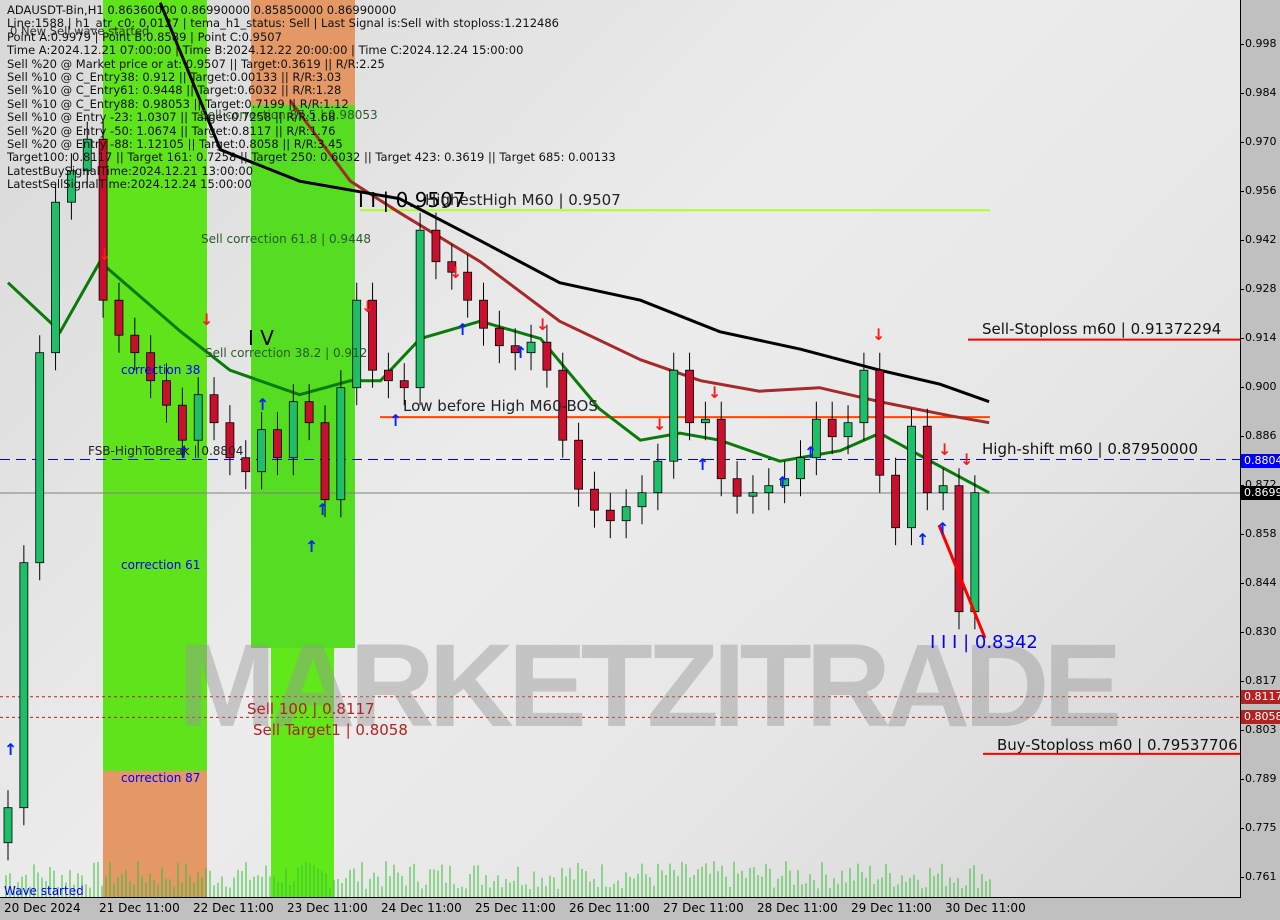  I want to click on x-tick-label: 24 Dec 11:00, so click(421, 908).